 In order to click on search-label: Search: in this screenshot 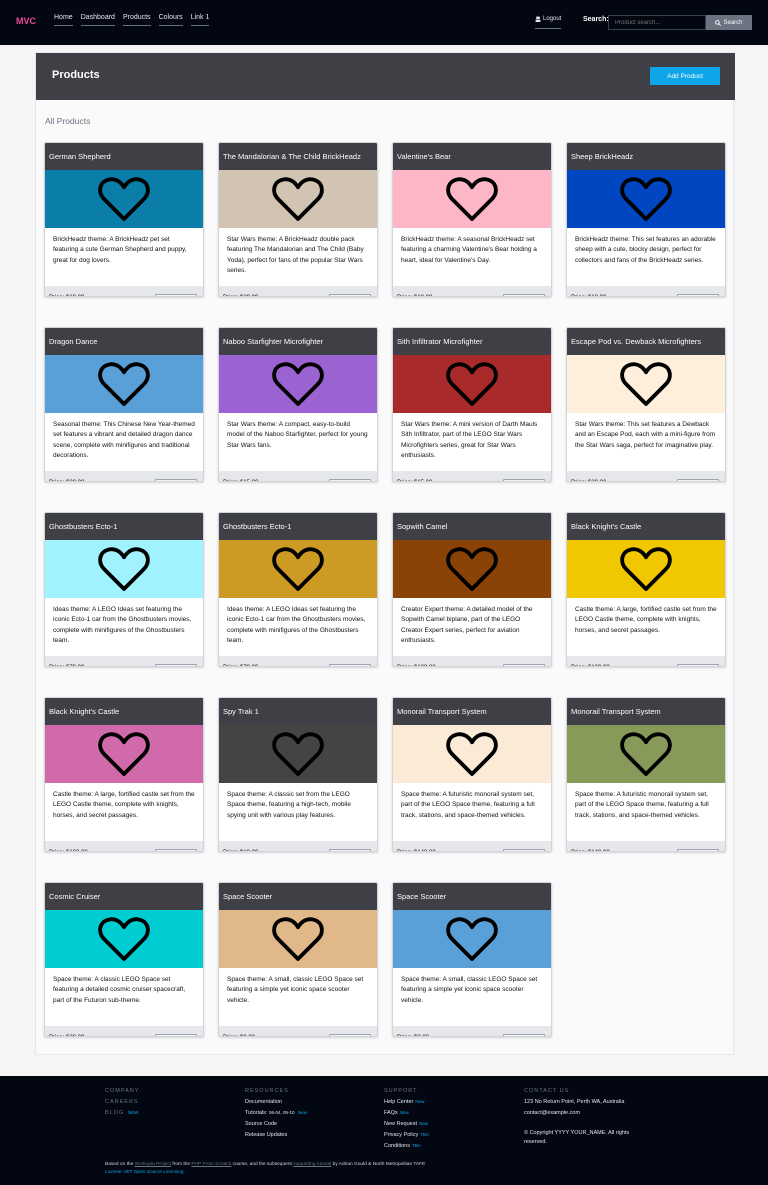, I will do `click(596, 19)`.